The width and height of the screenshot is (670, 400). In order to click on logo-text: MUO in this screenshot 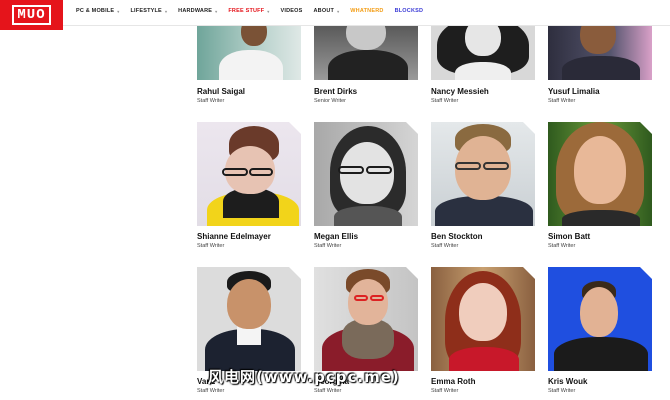, I will do `click(31, 15)`.